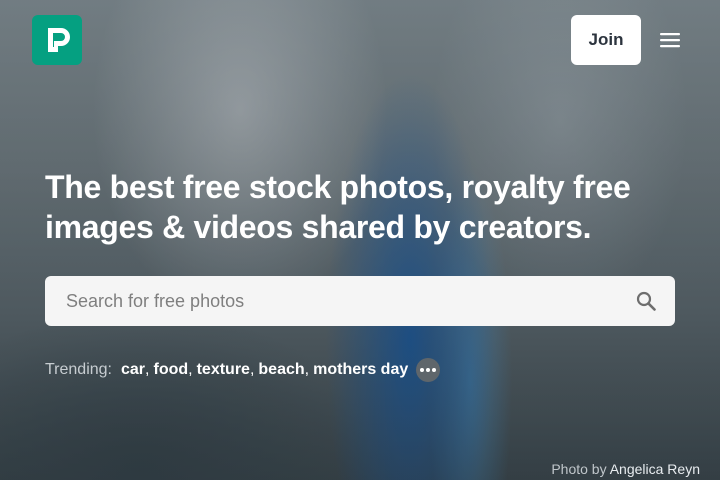 This screenshot has height=480, width=720. What do you see at coordinates (360, 370) in the screenshot?
I see `trending-item-mothers-day: mothers day` at bounding box center [360, 370].